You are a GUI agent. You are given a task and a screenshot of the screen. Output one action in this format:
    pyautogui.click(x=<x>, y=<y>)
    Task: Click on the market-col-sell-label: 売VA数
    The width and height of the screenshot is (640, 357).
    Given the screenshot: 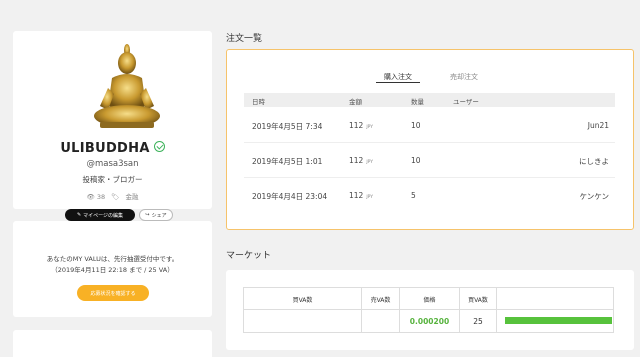 What is the action you would take?
    pyautogui.click(x=380, y=300)
    